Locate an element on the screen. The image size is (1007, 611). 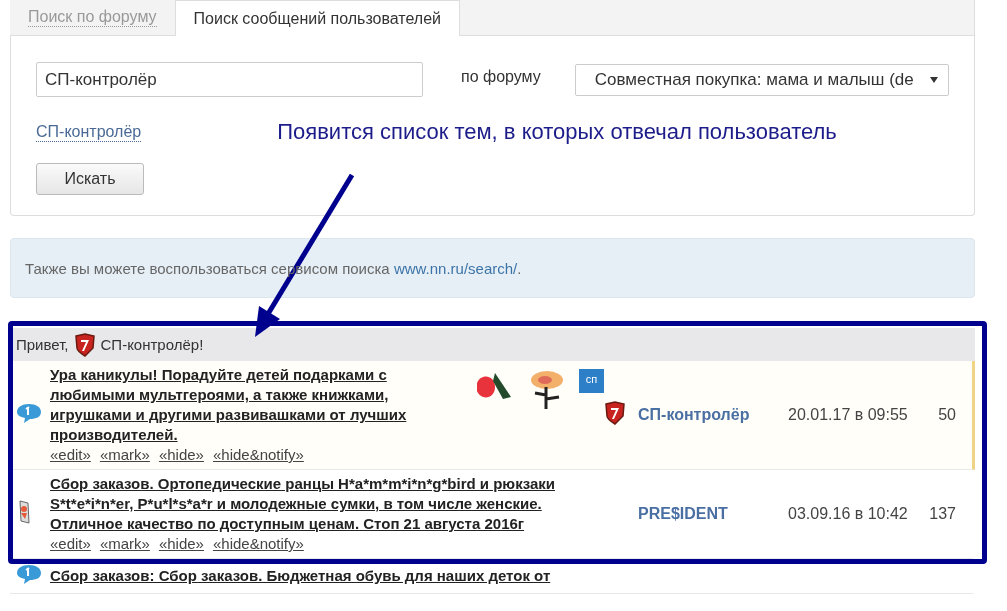
sp-badge: сп is located at coordinates (591, 381).